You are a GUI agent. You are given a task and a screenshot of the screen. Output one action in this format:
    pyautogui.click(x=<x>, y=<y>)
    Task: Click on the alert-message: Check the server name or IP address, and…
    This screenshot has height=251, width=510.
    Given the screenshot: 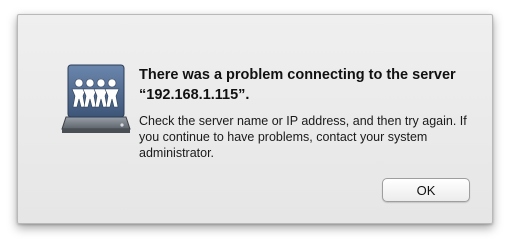 What is the action you would take?
    pyautogui.click(x=303, y=137)
    